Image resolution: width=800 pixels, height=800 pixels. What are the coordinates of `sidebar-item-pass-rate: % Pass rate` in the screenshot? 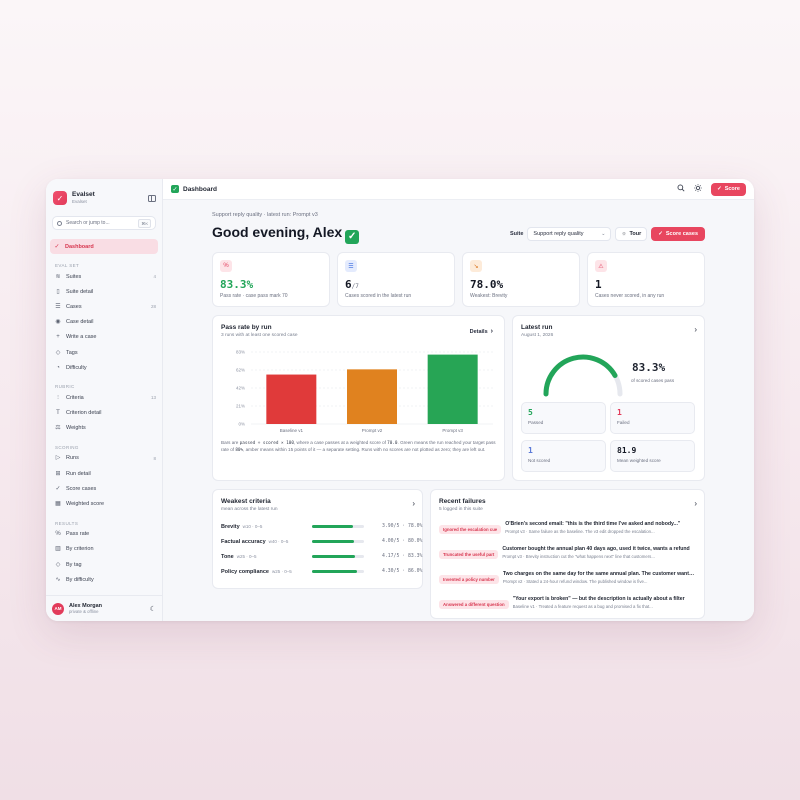 It's located at (104, 534).